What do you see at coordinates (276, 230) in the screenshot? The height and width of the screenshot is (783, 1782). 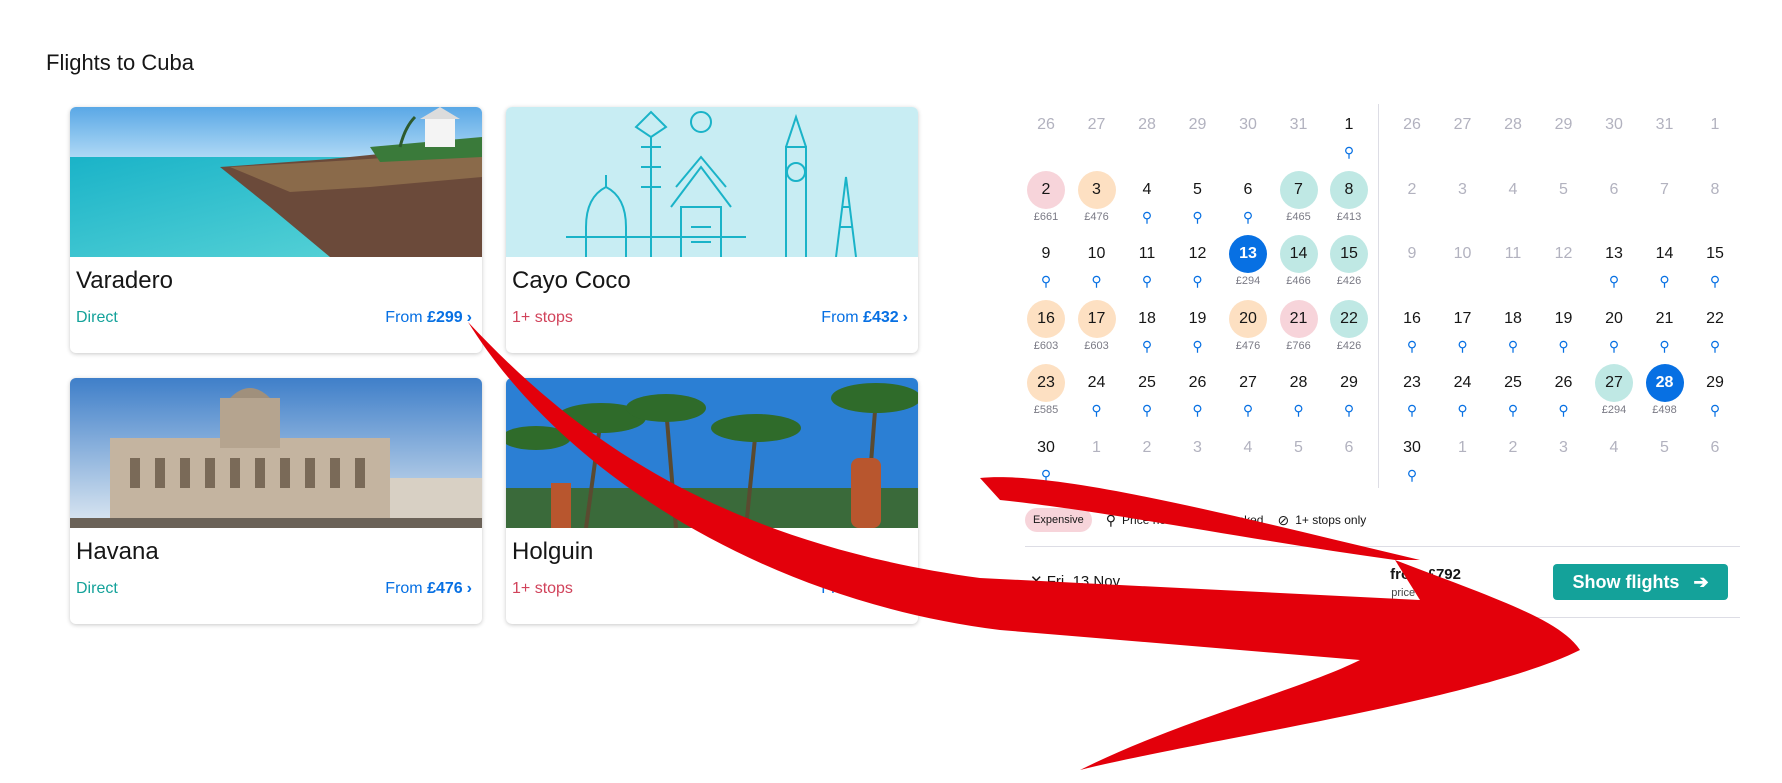 I see `destination-card-varadero: Varadero Direct From £299 ›` at bounding box center [276, 230].